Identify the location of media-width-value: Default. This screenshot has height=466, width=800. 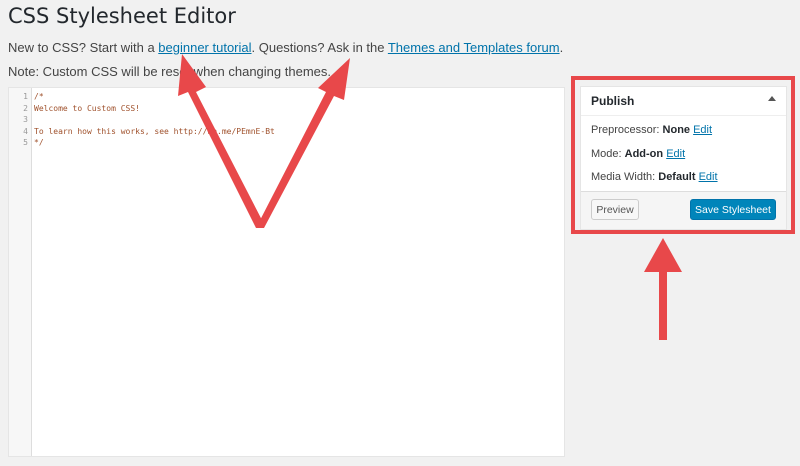
(677, 177).